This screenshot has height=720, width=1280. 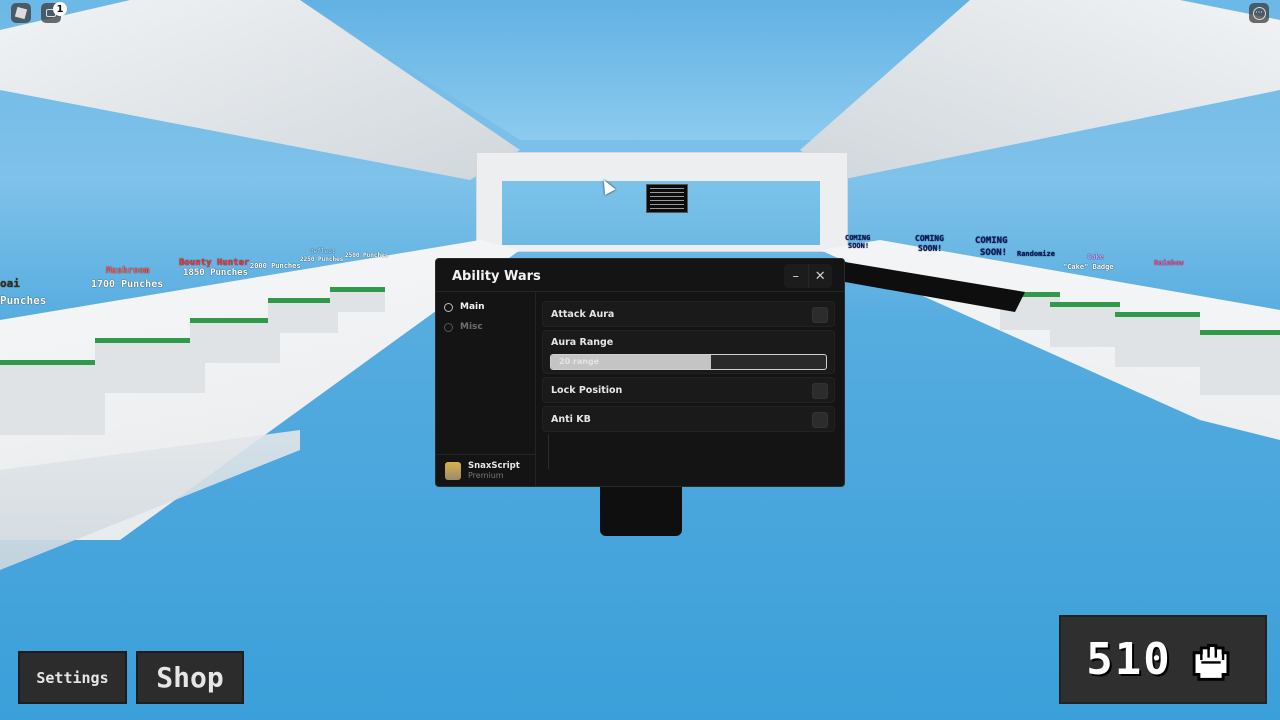 I want to click on more-options-icon: ···, so click(x=1259, y=13).